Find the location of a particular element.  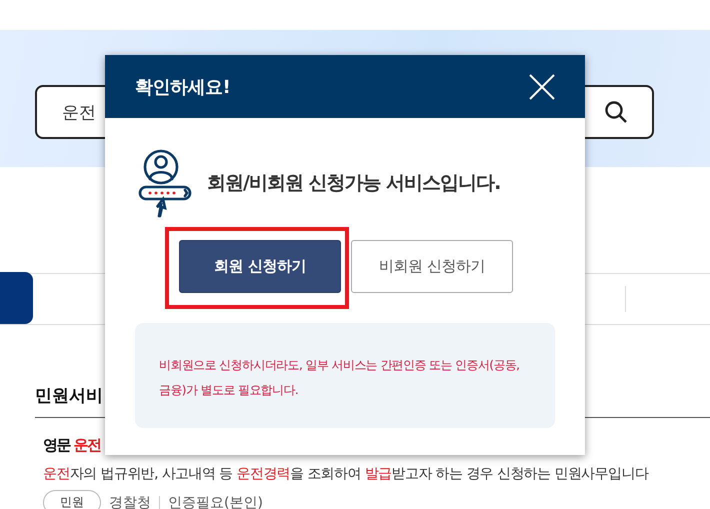

category-tag: 민원 is located at coordinates (72, 499).